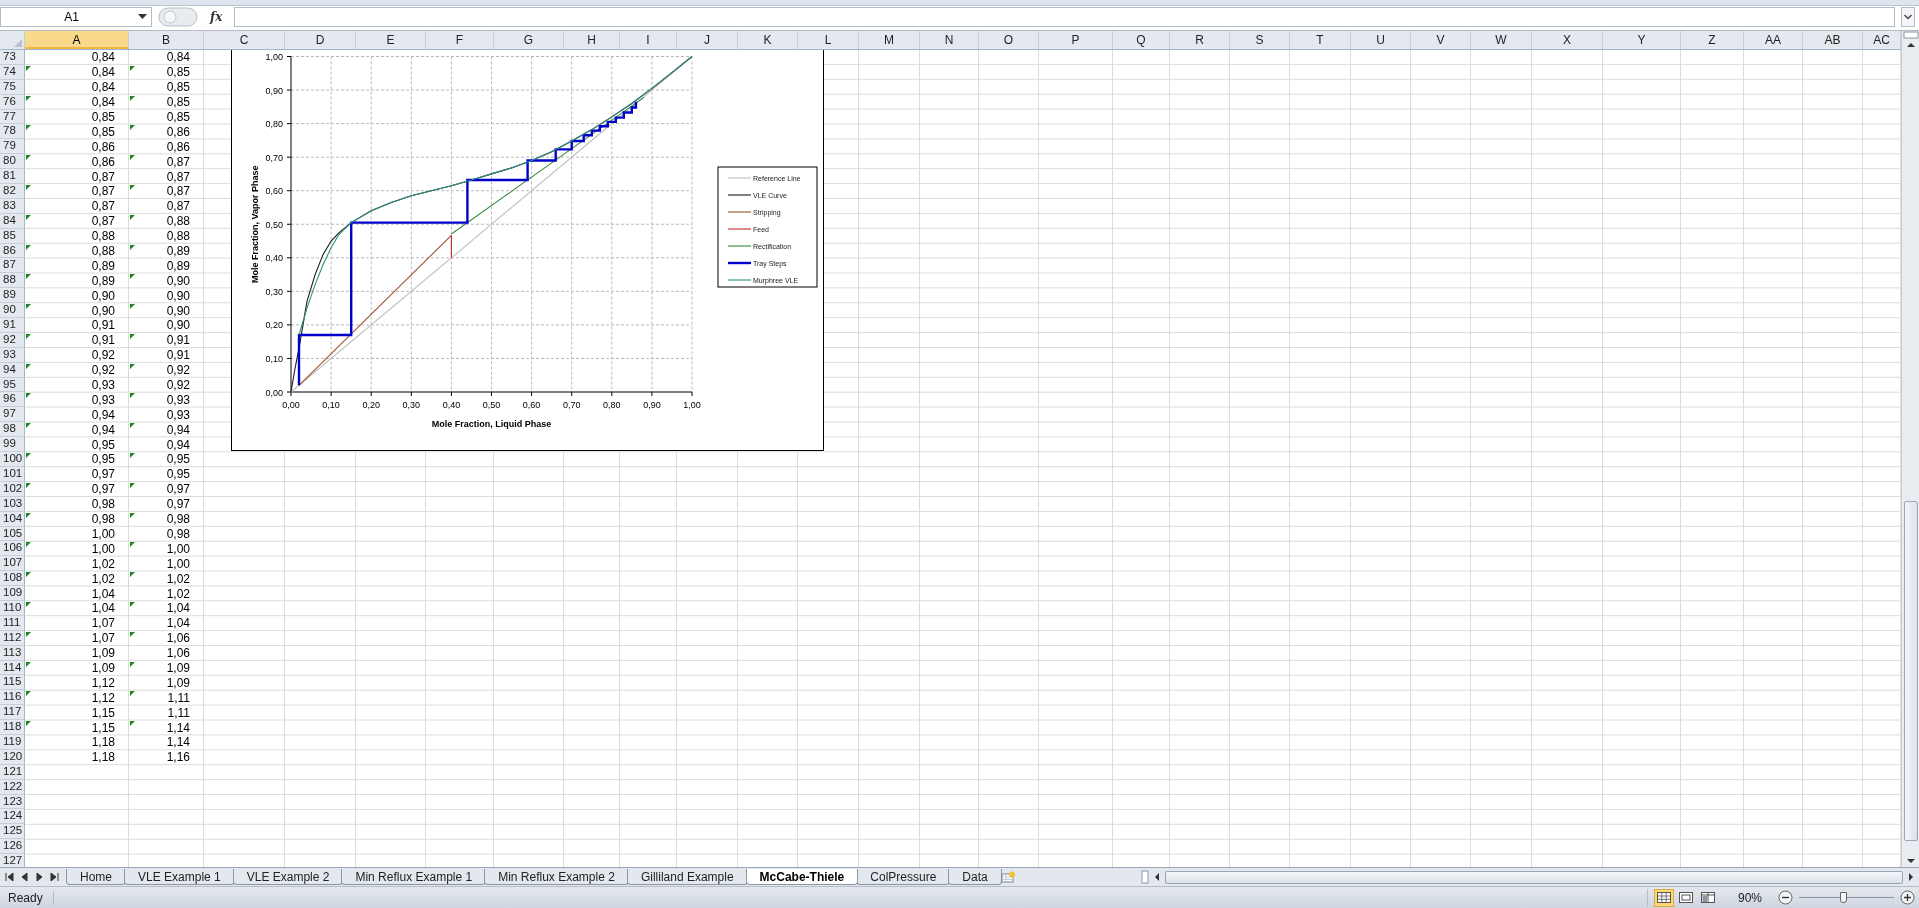  I want to click on cell-reference: A1, so click(71, 17).